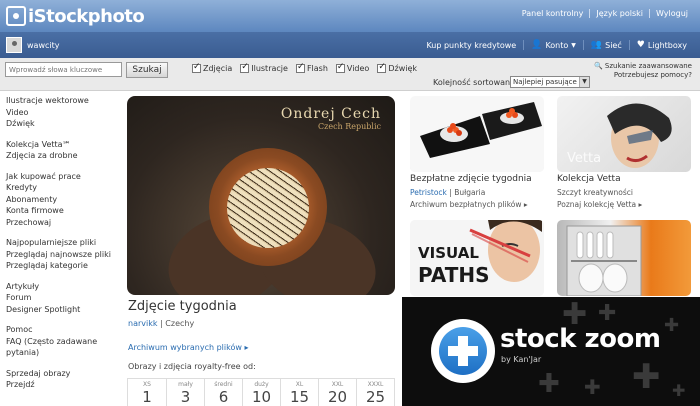  Describe the element at coordinates (63, 374) in the screenshot. I see `sidebar-item-sell: Sprzedaj obrazy` at that location.